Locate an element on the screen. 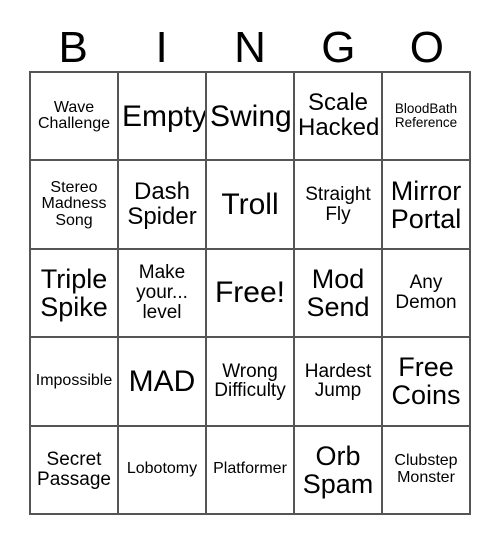 The width and height of the screenshot is (500, 544). bingo-cell-label: Any Demon is located at coordinates (426, 292).